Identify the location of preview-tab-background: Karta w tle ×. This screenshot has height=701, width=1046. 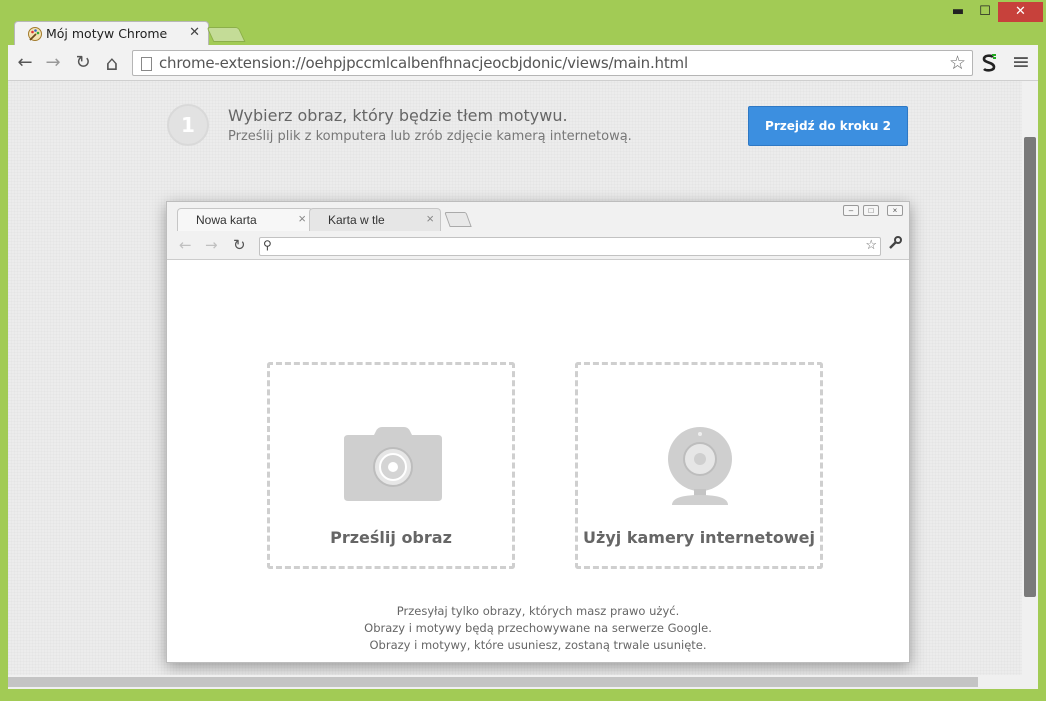
(375, 219).